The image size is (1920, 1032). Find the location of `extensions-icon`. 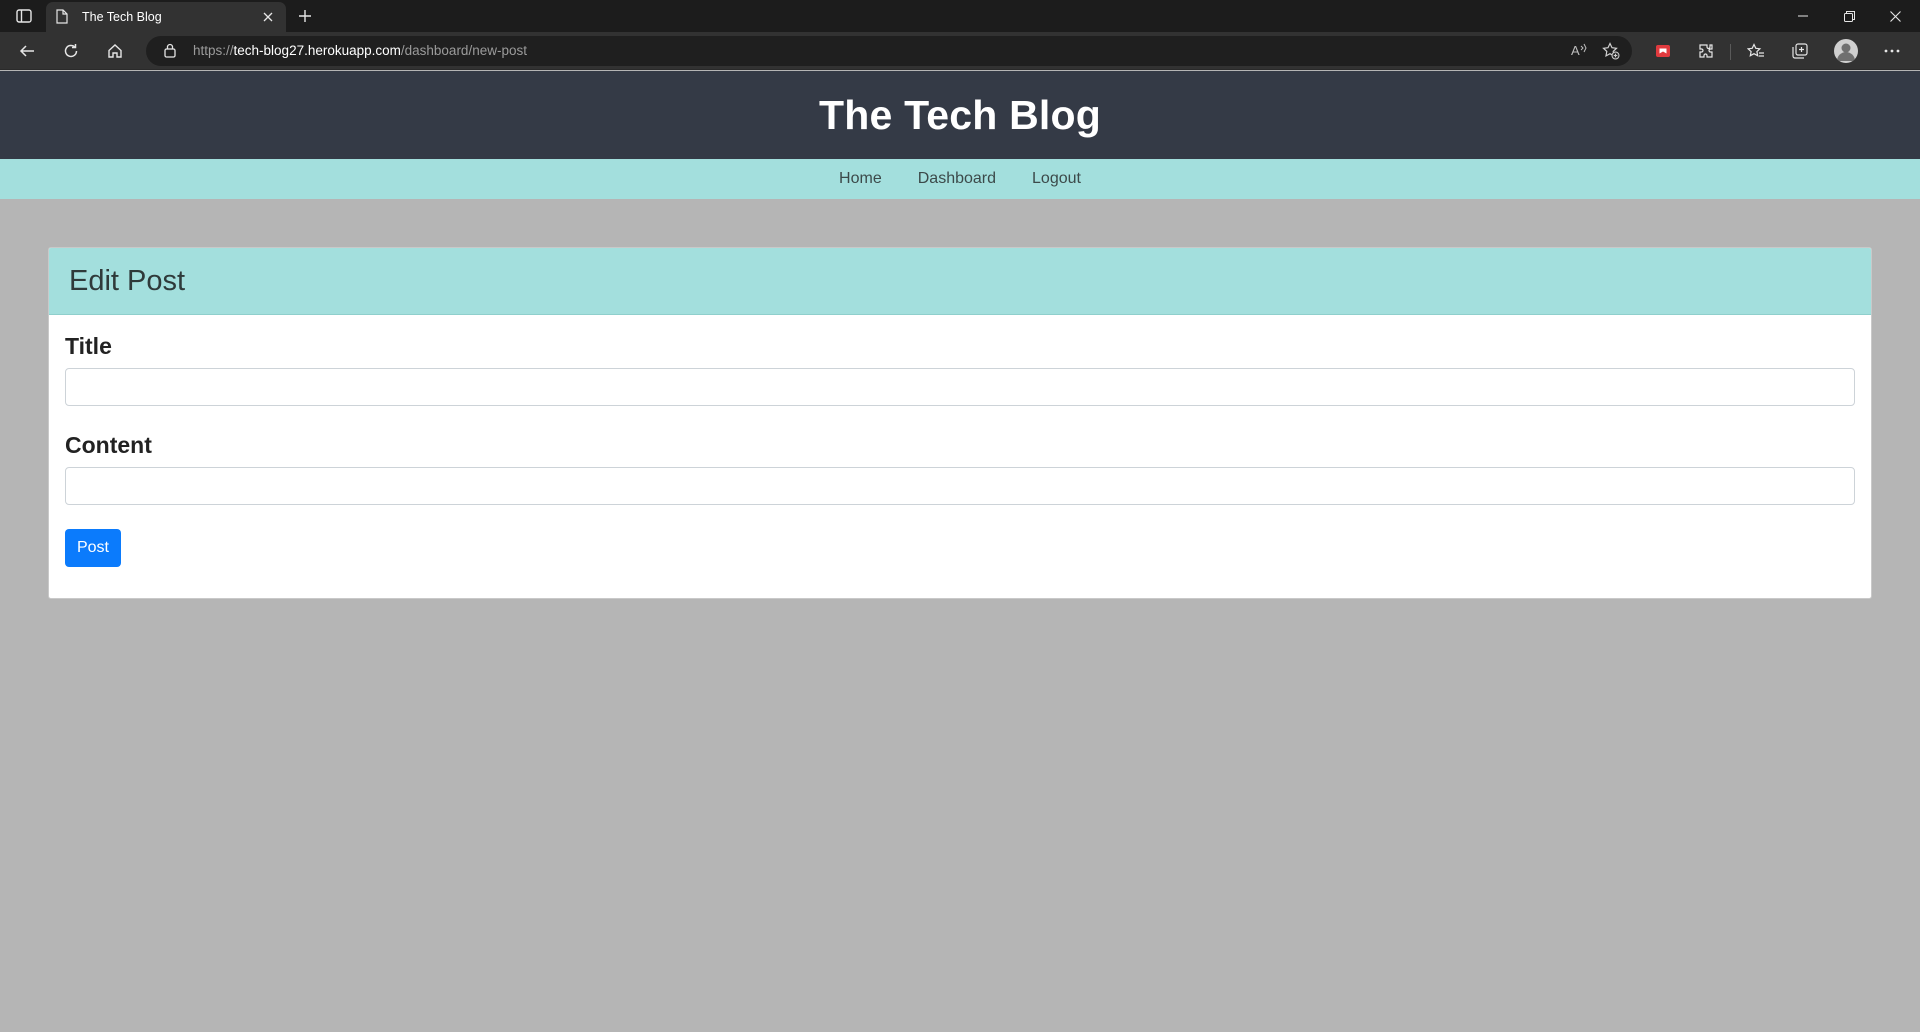

extensions-icon is located at coordinates (1706, 51).